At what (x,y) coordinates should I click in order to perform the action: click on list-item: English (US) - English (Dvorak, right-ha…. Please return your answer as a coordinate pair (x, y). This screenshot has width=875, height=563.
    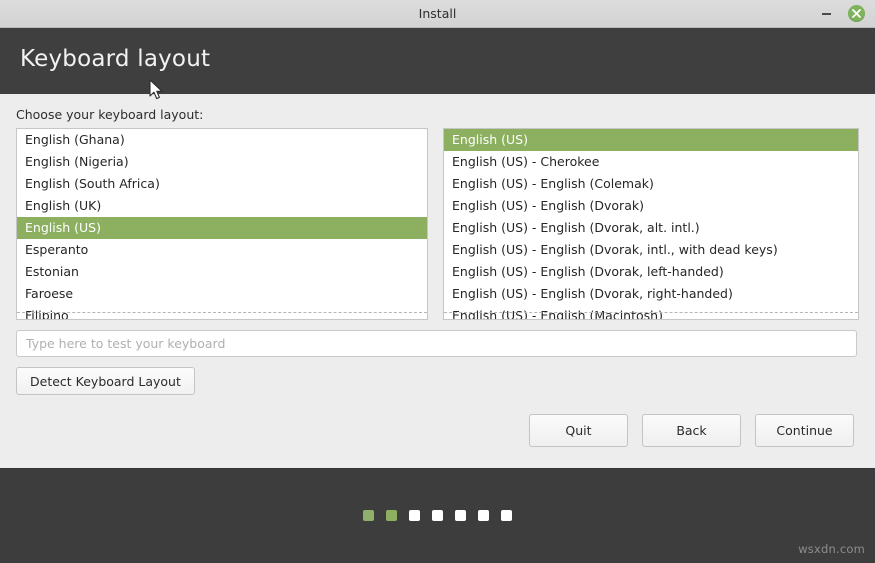
    Looking at the image, I should click on (651, 294).